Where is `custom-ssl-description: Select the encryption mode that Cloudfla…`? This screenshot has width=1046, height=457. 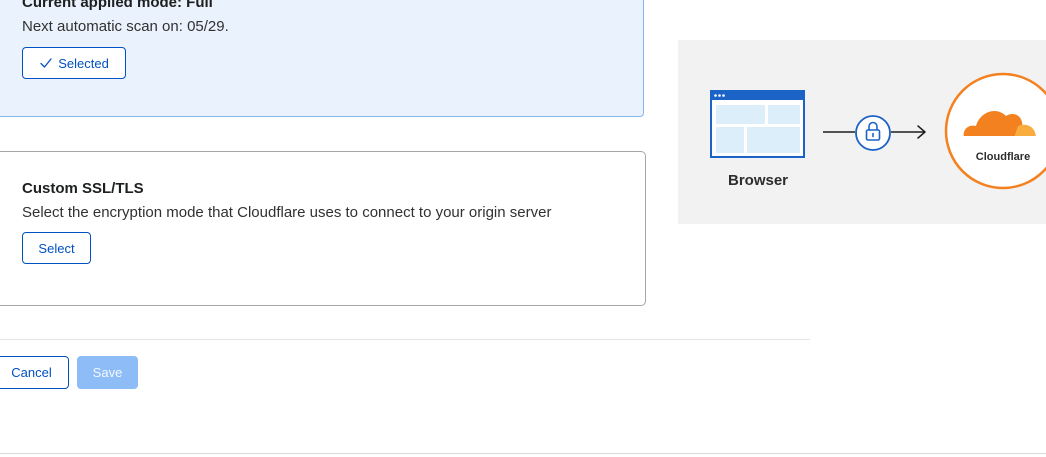 custom-ssl-description: Select the encryption mode that Cloudfla… is located at coordinates (287, 212).